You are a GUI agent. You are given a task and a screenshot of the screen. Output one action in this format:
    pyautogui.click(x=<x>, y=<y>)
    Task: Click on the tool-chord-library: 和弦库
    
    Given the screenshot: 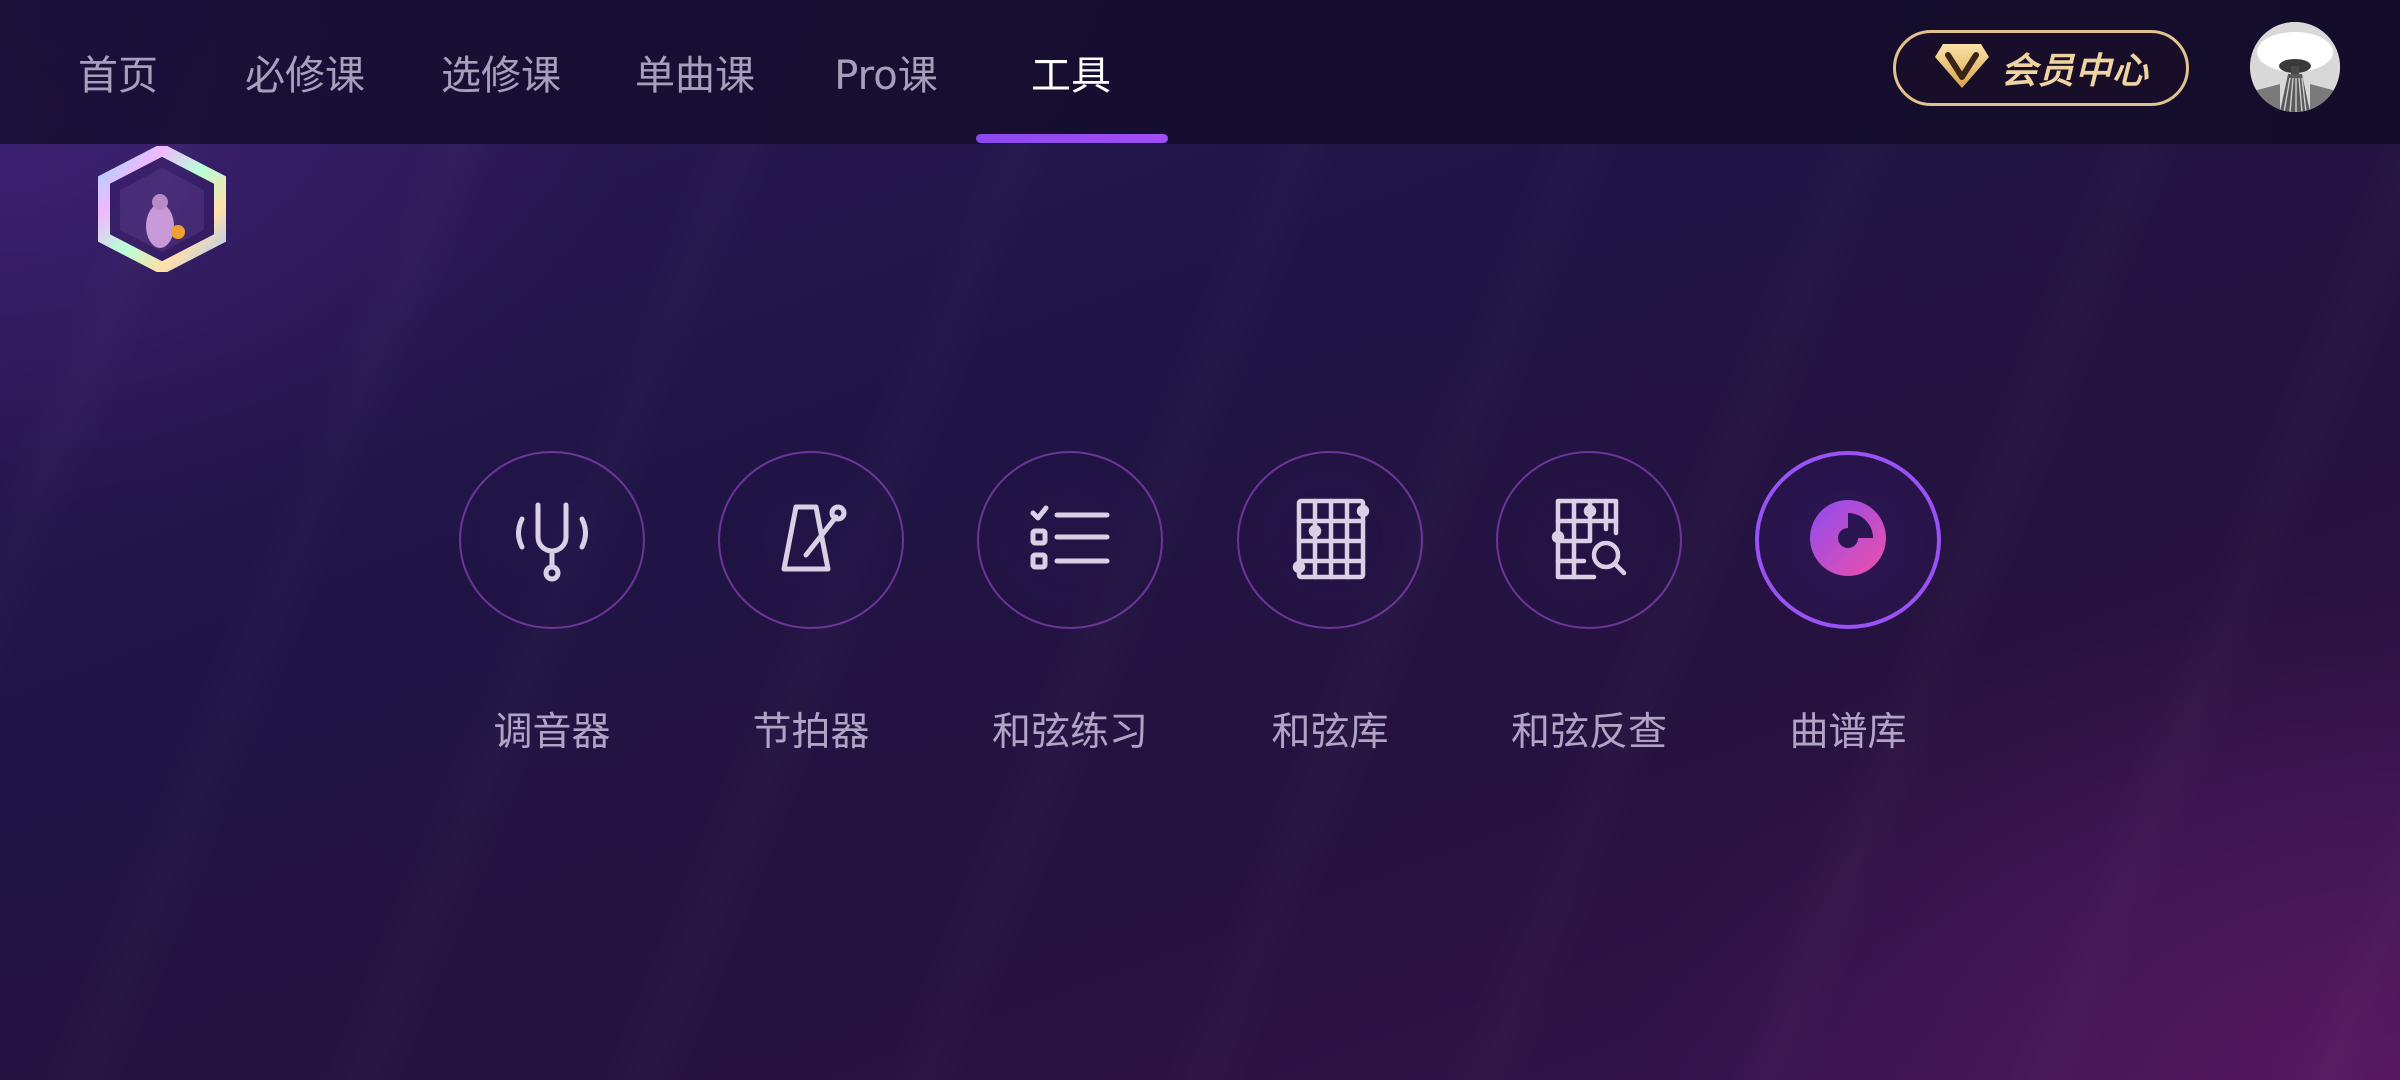 What is the action you would take?
    pyautogui.click(x=1330, y=606)
    